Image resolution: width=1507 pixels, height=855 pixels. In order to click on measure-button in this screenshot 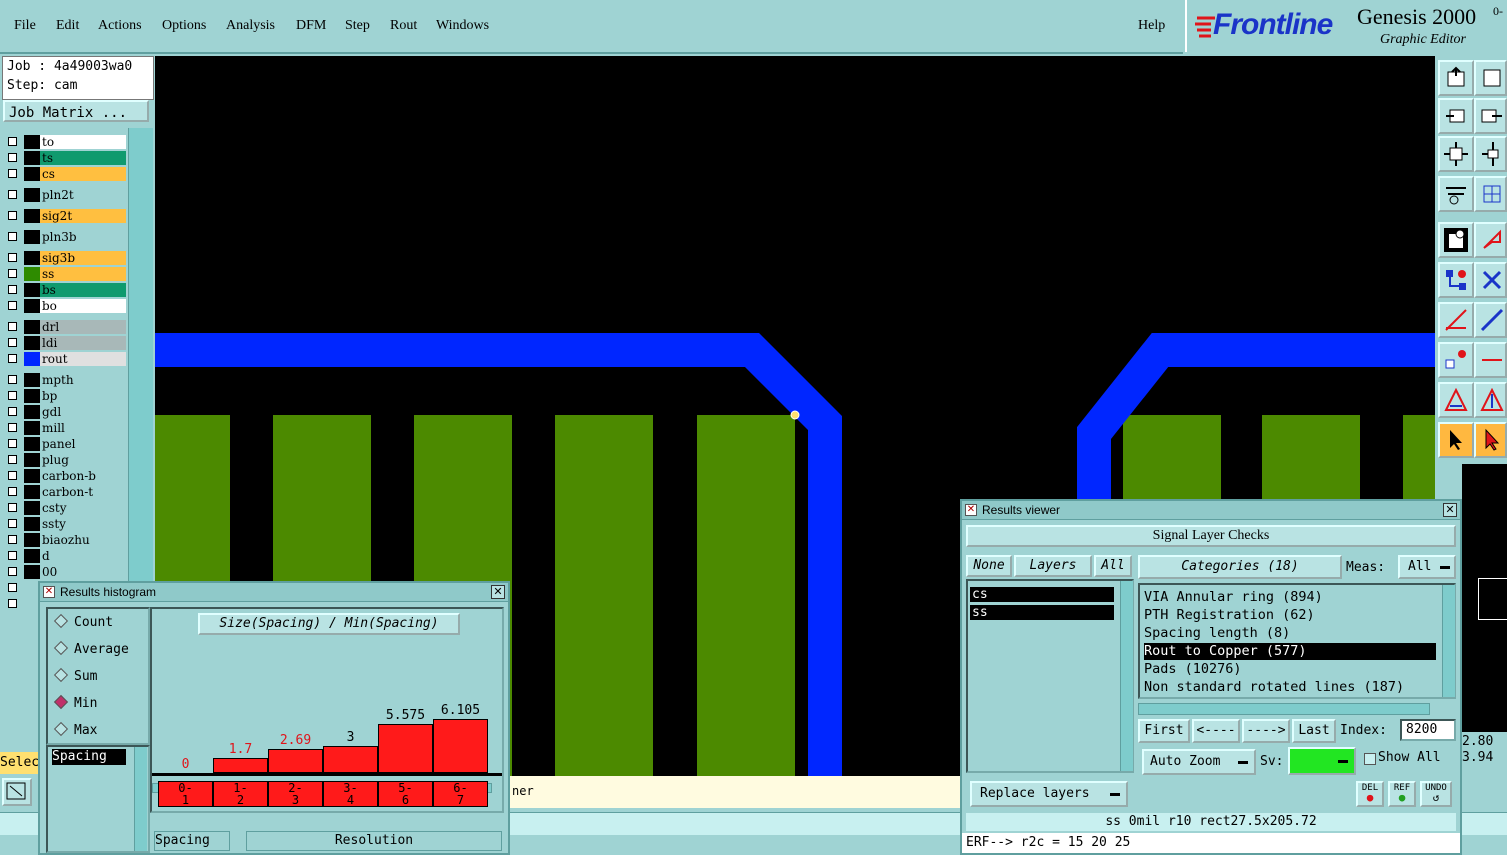, I will do `click(1456, 194)`.